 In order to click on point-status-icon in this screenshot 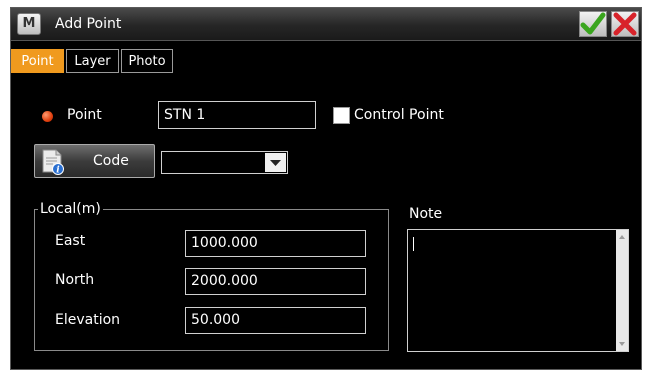, I will do `click(47, 116)`.